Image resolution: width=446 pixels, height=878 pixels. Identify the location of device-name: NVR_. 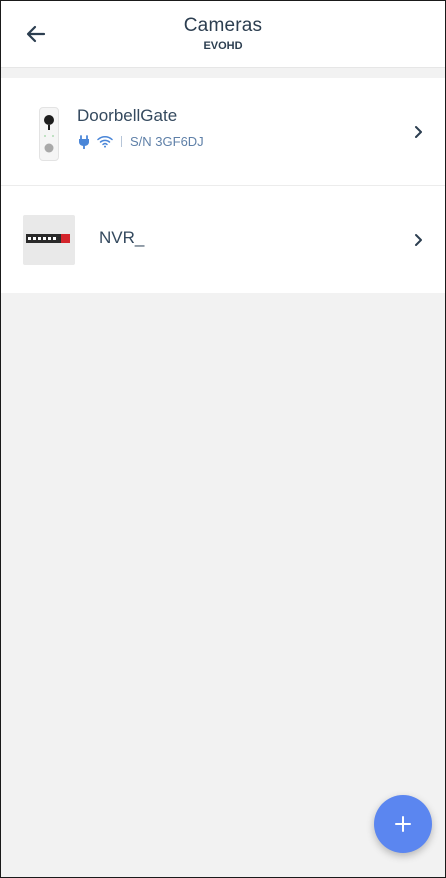
(122, 237).